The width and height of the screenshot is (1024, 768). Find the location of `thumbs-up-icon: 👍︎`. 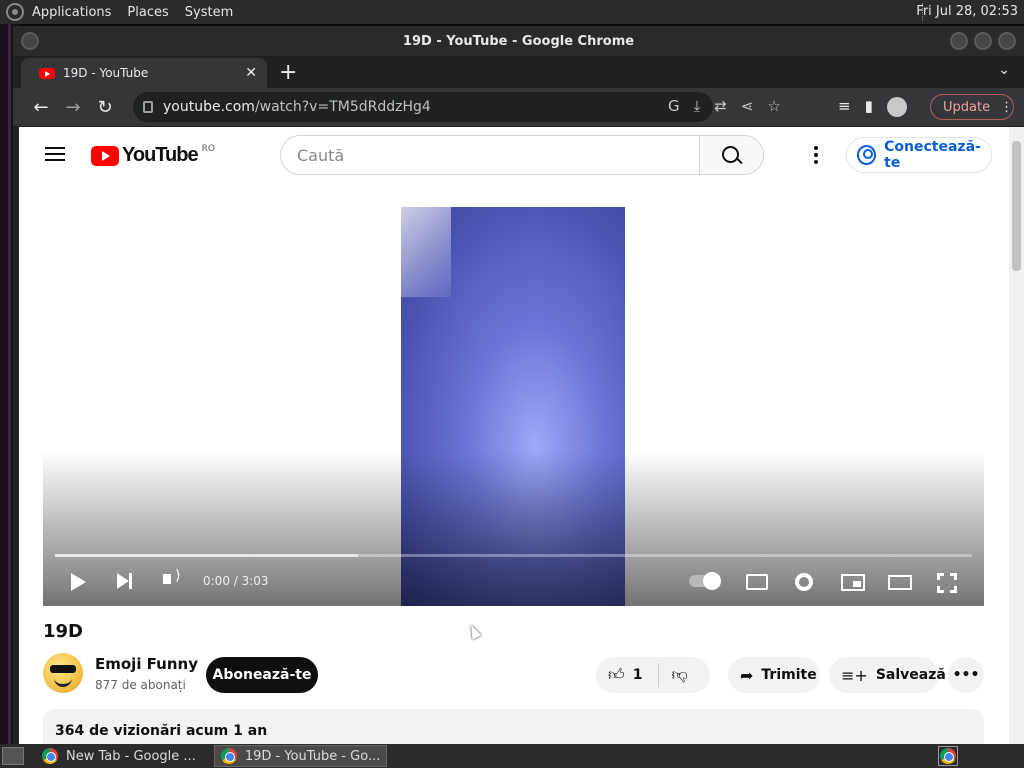

thumbs-up-icon: 👍︎ is located at coordinates (616, 675).